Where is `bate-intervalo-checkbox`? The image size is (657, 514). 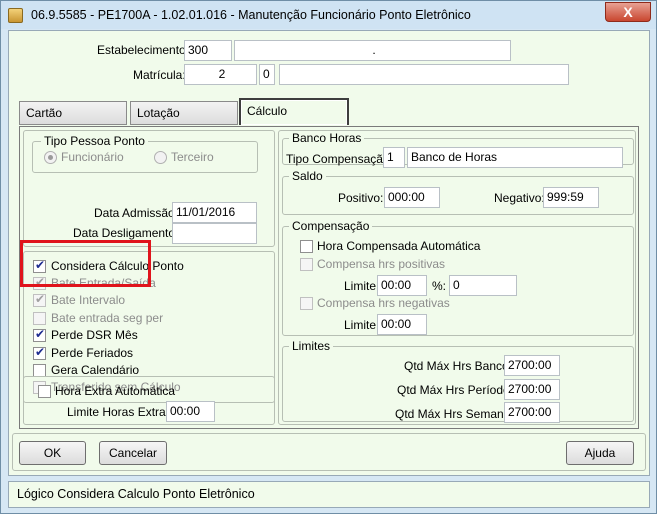 bate-intervalo-checkbox is located at coordinates (39, 299).